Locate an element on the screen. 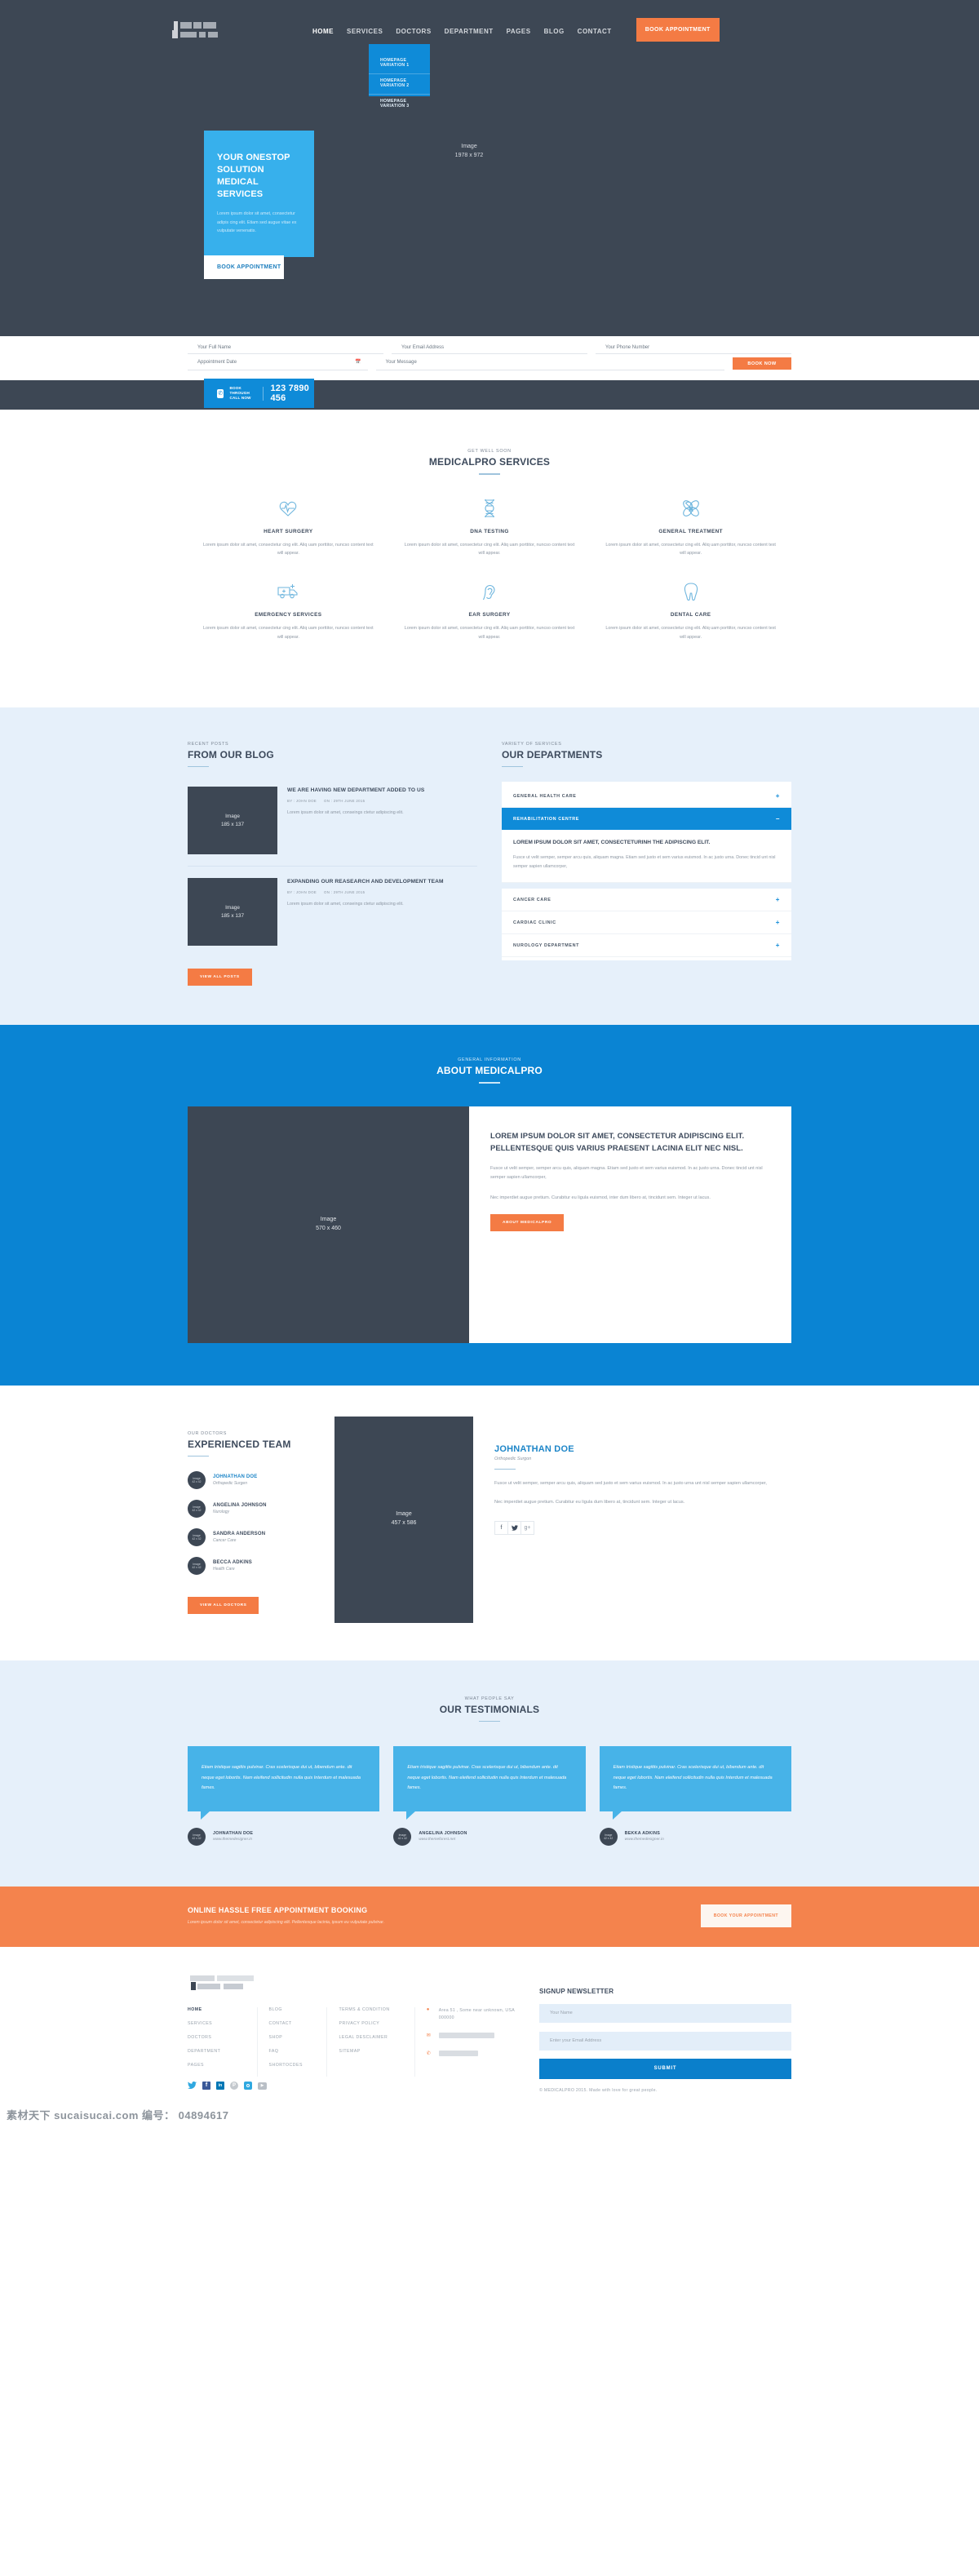 The image size is (979, 2576). call-label-line2: CALL NOW is located at coordinates (240, 398).